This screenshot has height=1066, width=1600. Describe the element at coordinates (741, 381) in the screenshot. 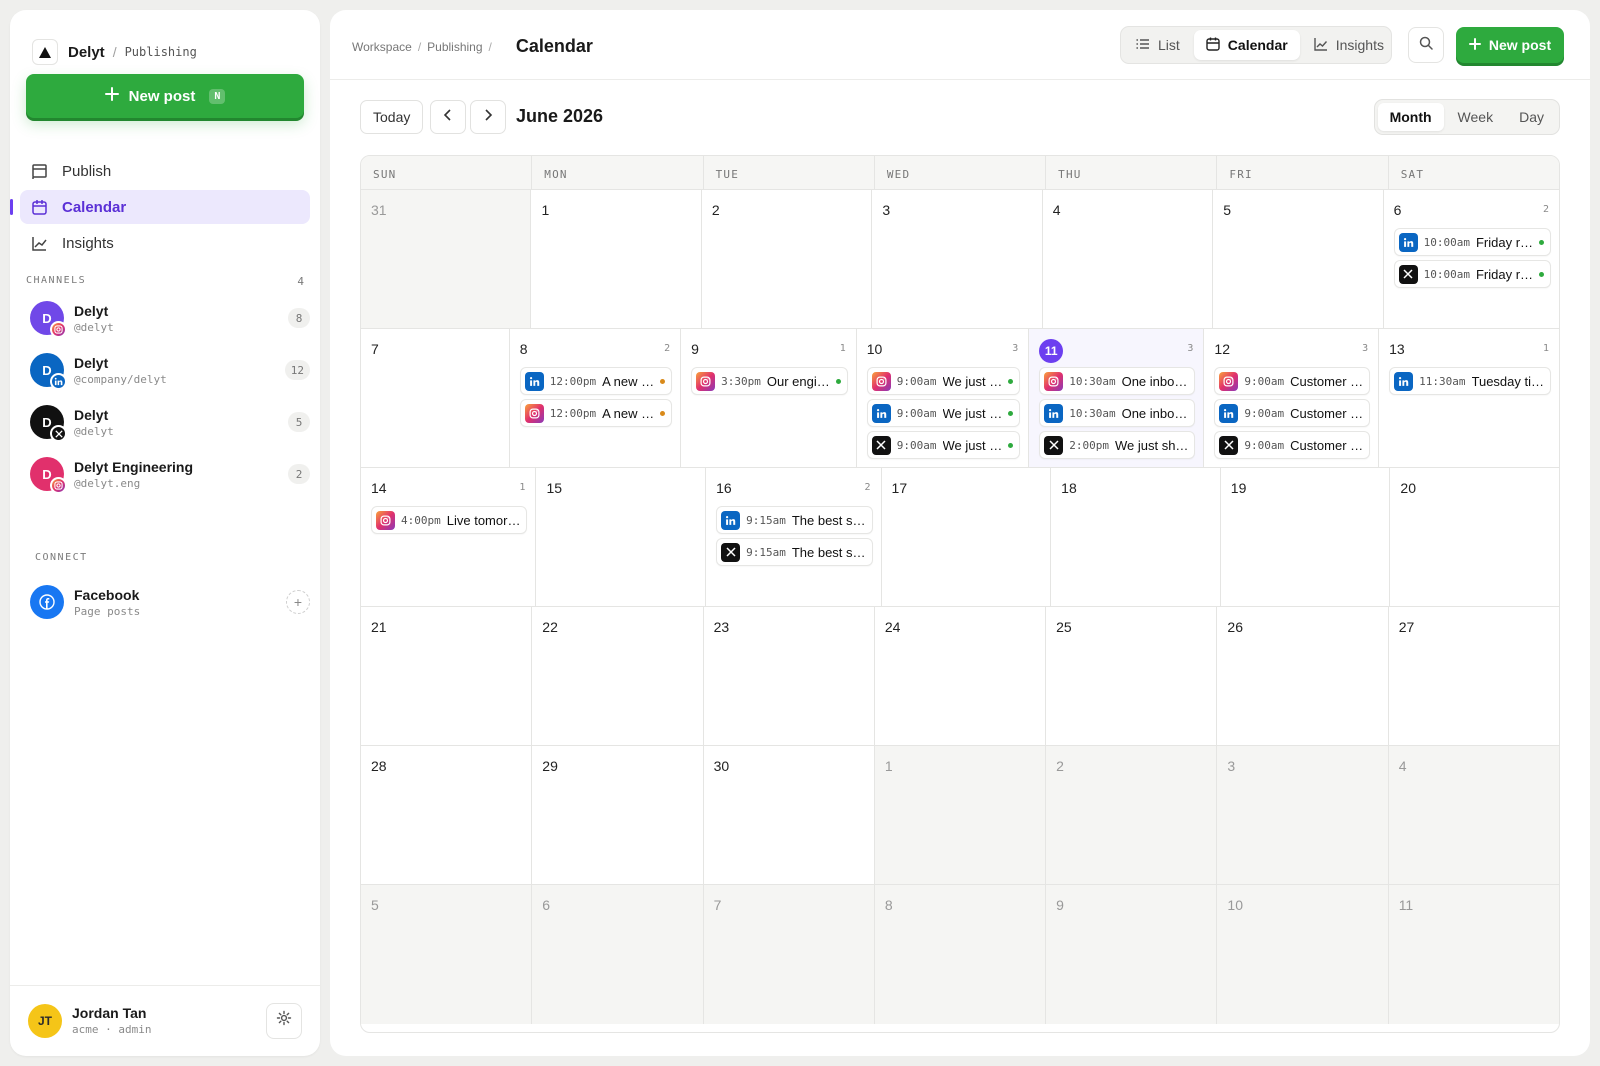

I see `post-time: 3:30pm` at that location.